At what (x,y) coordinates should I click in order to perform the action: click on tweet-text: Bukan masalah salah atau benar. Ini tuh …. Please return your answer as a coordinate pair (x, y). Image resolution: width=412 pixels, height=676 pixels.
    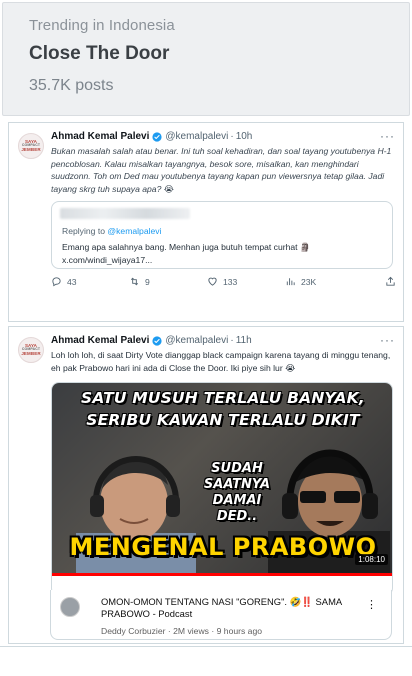
    Looking at the image, I should click on (221, 170).